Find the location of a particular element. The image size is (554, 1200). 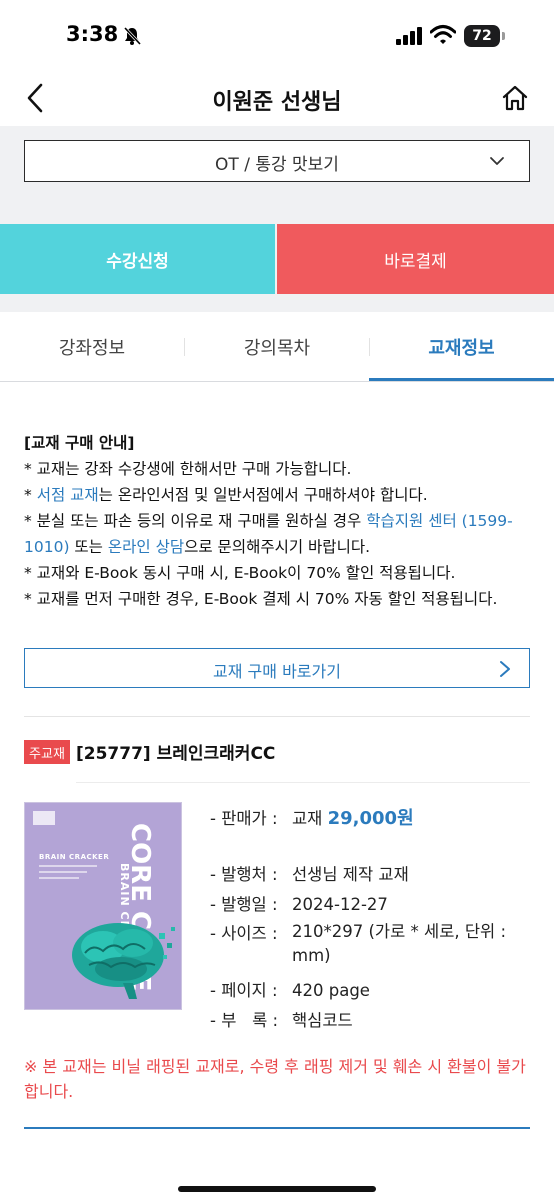

home-button is located at coordinates (515, 98).